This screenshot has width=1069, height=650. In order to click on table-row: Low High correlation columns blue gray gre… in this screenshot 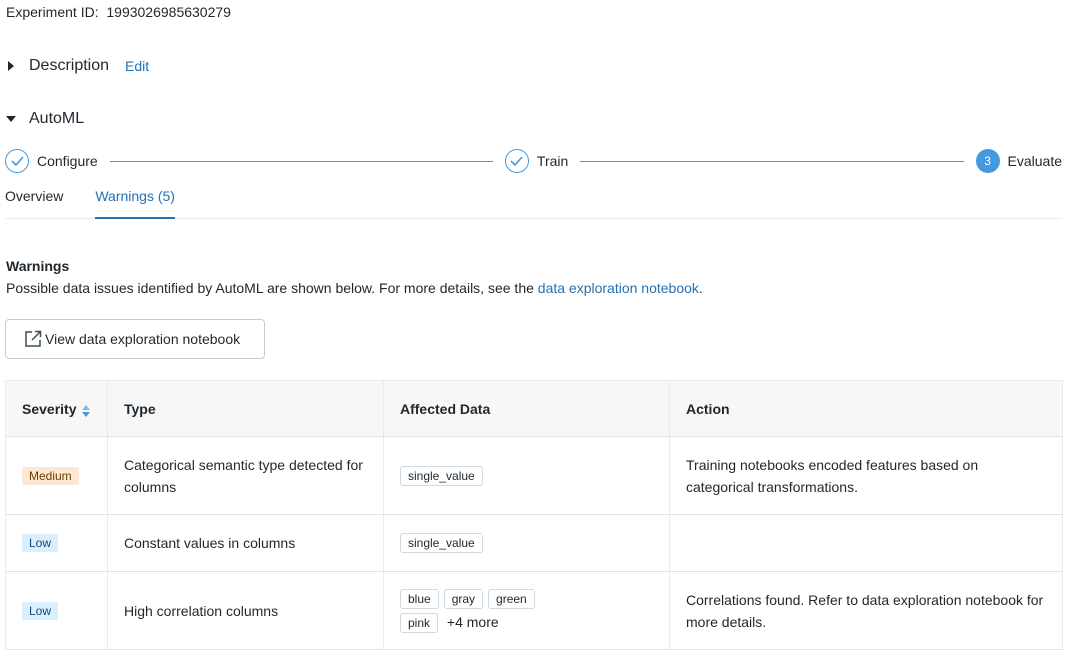, I will do `click(534, 610)`.